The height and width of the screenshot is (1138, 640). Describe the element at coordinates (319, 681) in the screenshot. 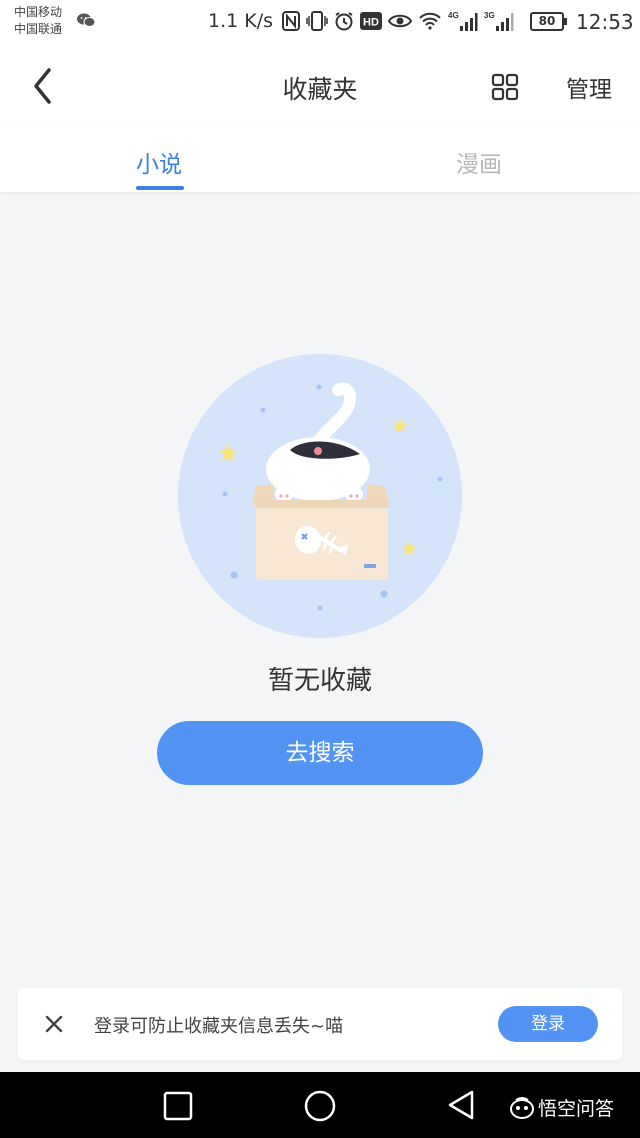

I see `empty-state-message: 暂无收藏` at that location.